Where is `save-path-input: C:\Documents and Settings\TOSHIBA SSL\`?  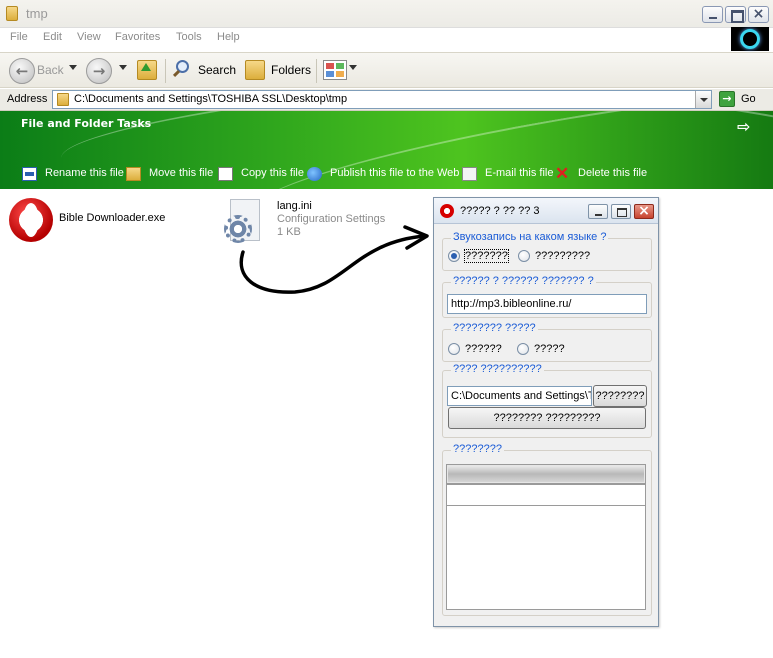
save-path-input: C:\Documents and Settings\TOSHIBA SSL\ is located at coordinates (519, 396).